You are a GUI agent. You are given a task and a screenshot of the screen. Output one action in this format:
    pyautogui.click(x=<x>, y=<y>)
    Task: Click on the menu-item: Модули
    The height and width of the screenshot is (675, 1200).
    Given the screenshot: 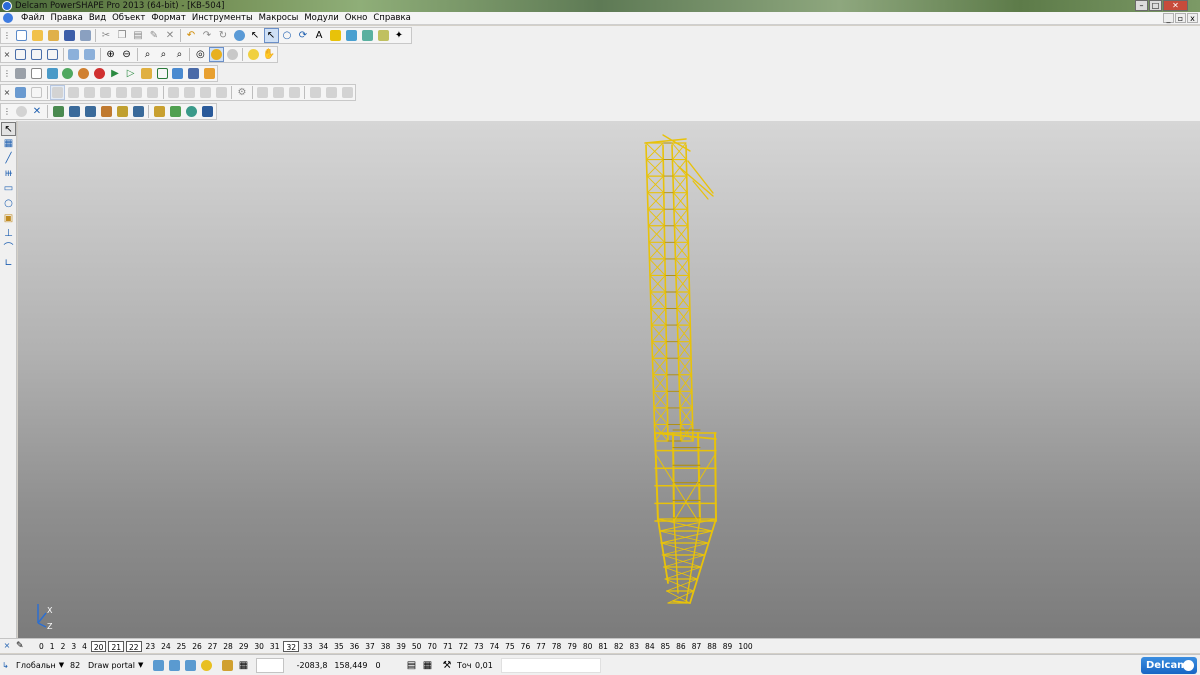 What is the action you would take?
    pyautogui.click(x=321, y=18)
    